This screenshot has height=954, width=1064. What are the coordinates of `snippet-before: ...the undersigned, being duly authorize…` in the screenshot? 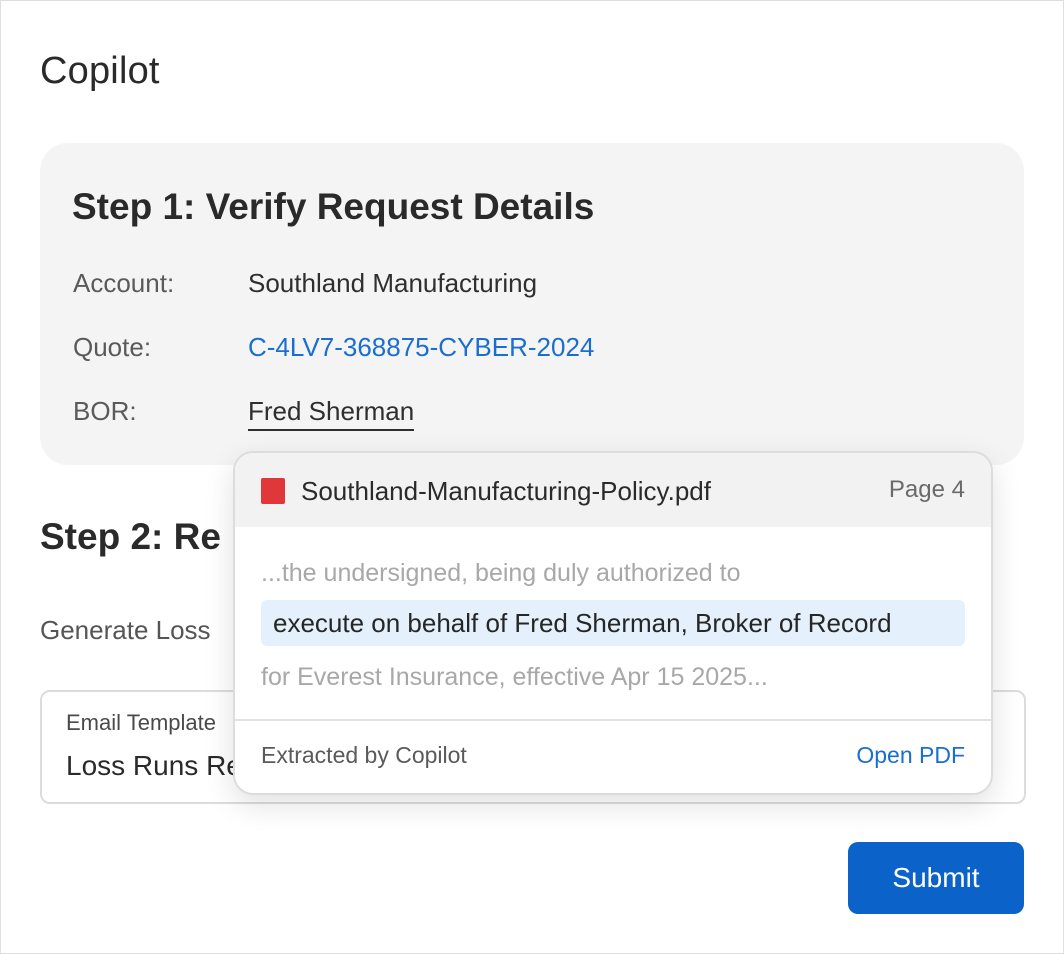 It's located at (501, 573).